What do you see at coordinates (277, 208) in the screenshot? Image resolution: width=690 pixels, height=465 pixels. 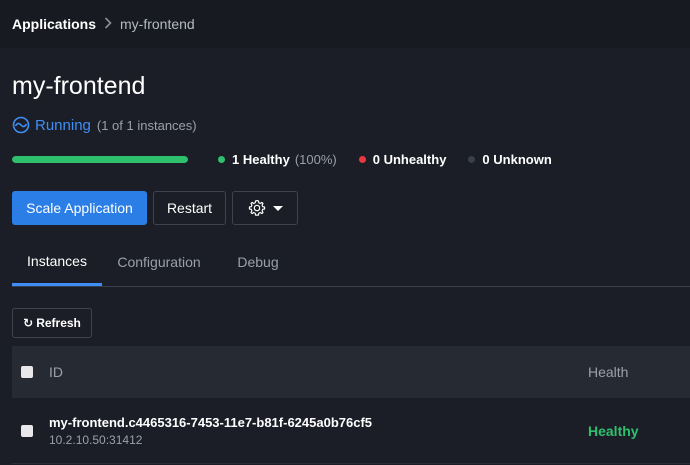 I see `caret-down-icon` at bounding box center [277, 208].